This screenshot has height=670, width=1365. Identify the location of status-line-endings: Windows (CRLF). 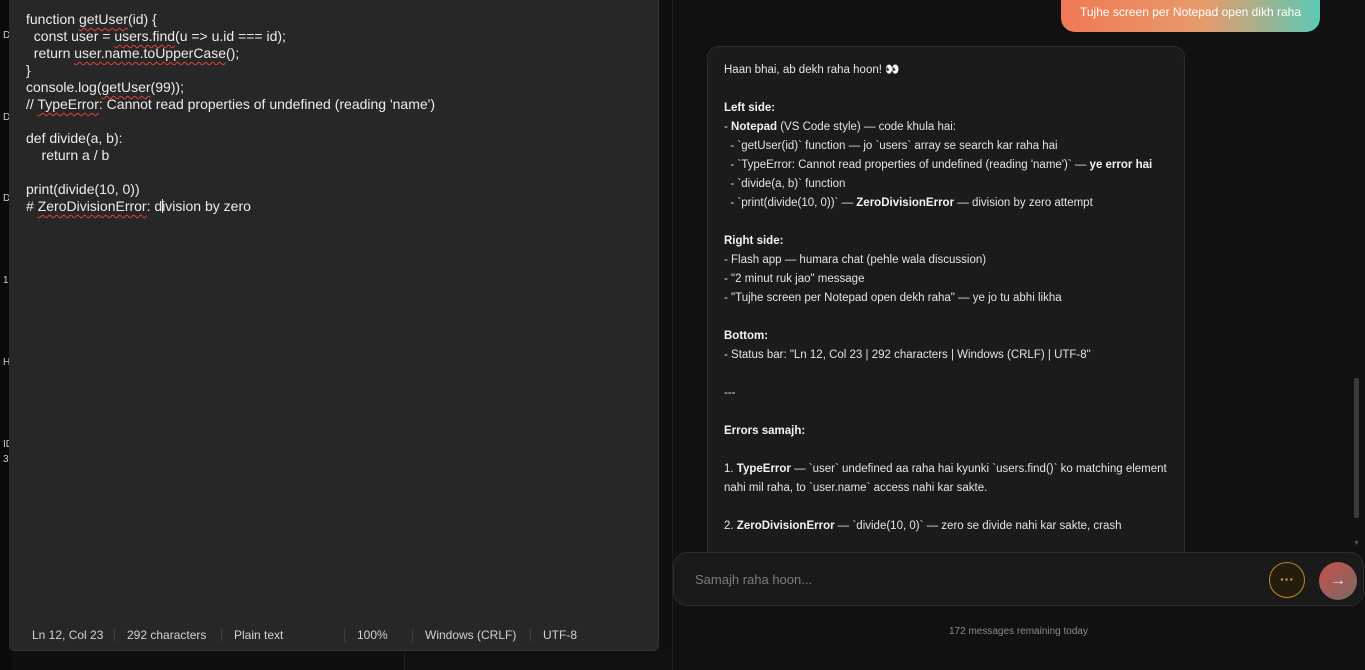
(472, 635).